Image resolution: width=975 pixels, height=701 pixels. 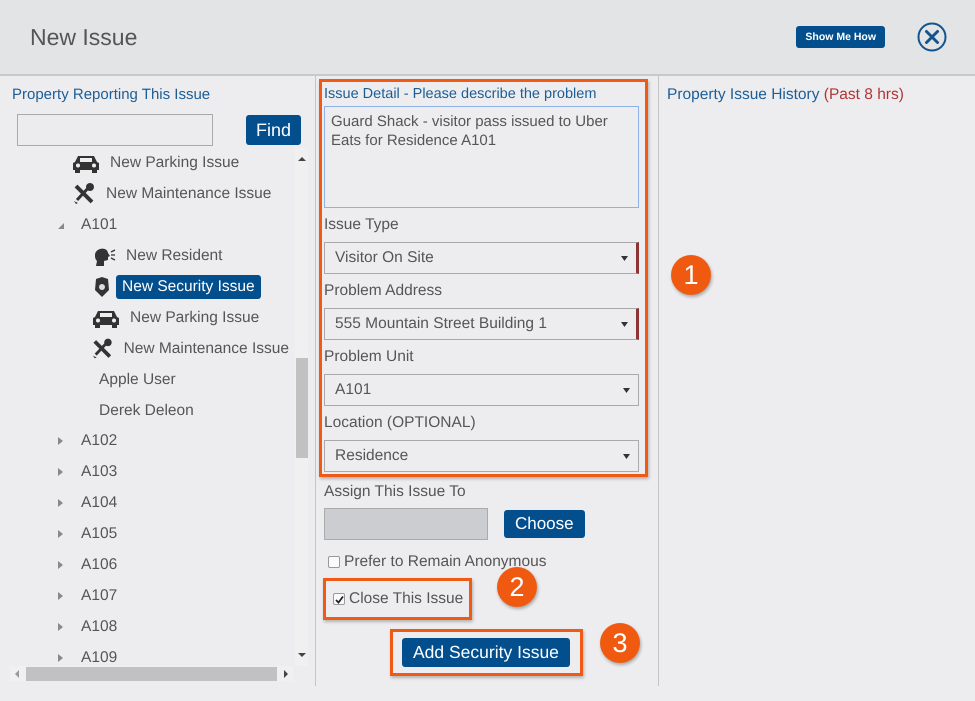 What do you see at coordinates (86, 163) in the screenshot?
I see `car-icon` at bounding box center [86, 163].